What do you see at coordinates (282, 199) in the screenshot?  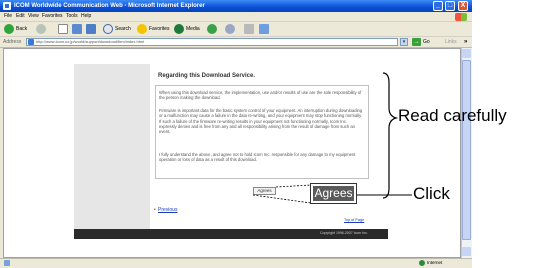 I see `zoom-line-lower` at bounding box center [282, 199].